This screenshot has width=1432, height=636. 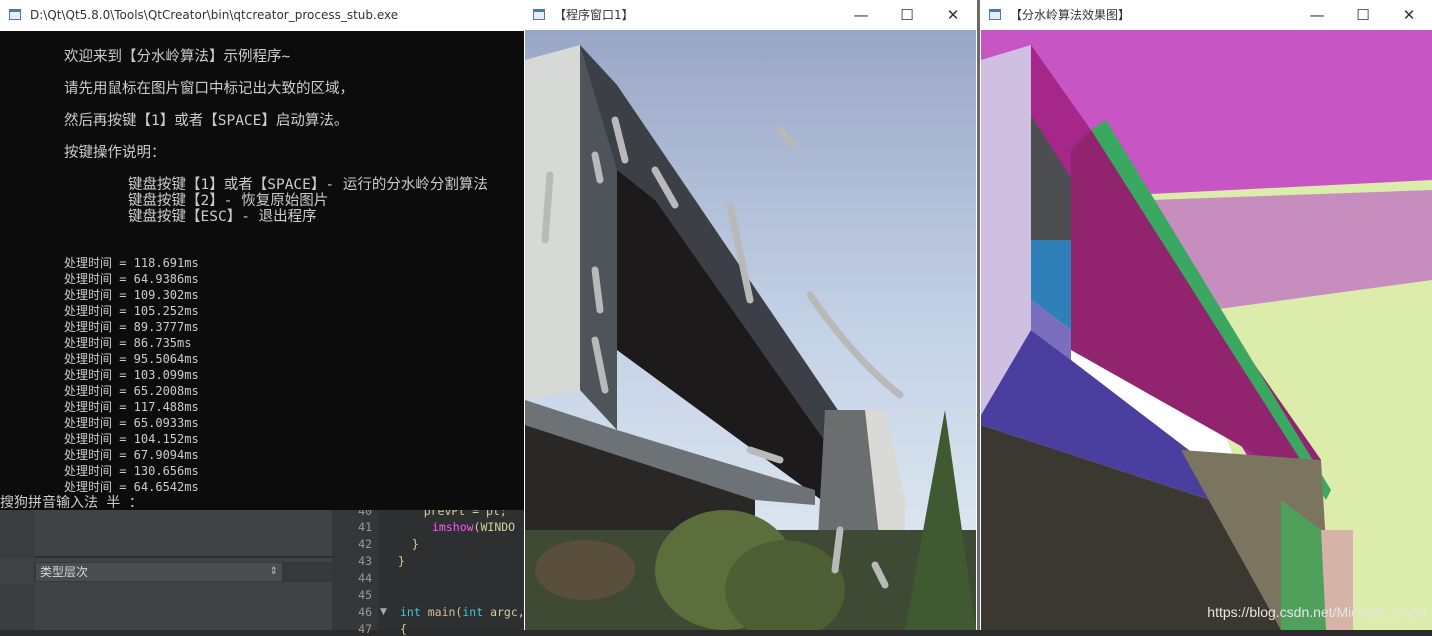 I want to click on timing-line: 处理时间 = 86.735ms, so click(x=128, y=343).